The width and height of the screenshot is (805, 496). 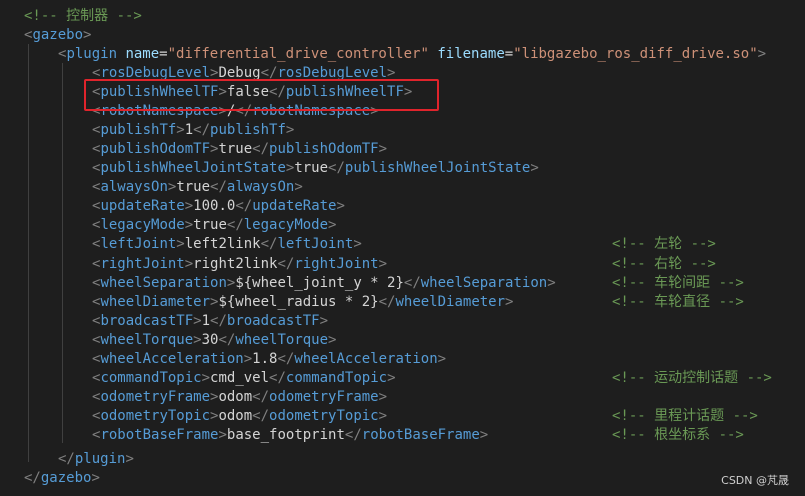 What do you see at coordinates (294, 206) in the screenshot?
I see `param-close-tag: updateRate` at bounding box center [294, 206].